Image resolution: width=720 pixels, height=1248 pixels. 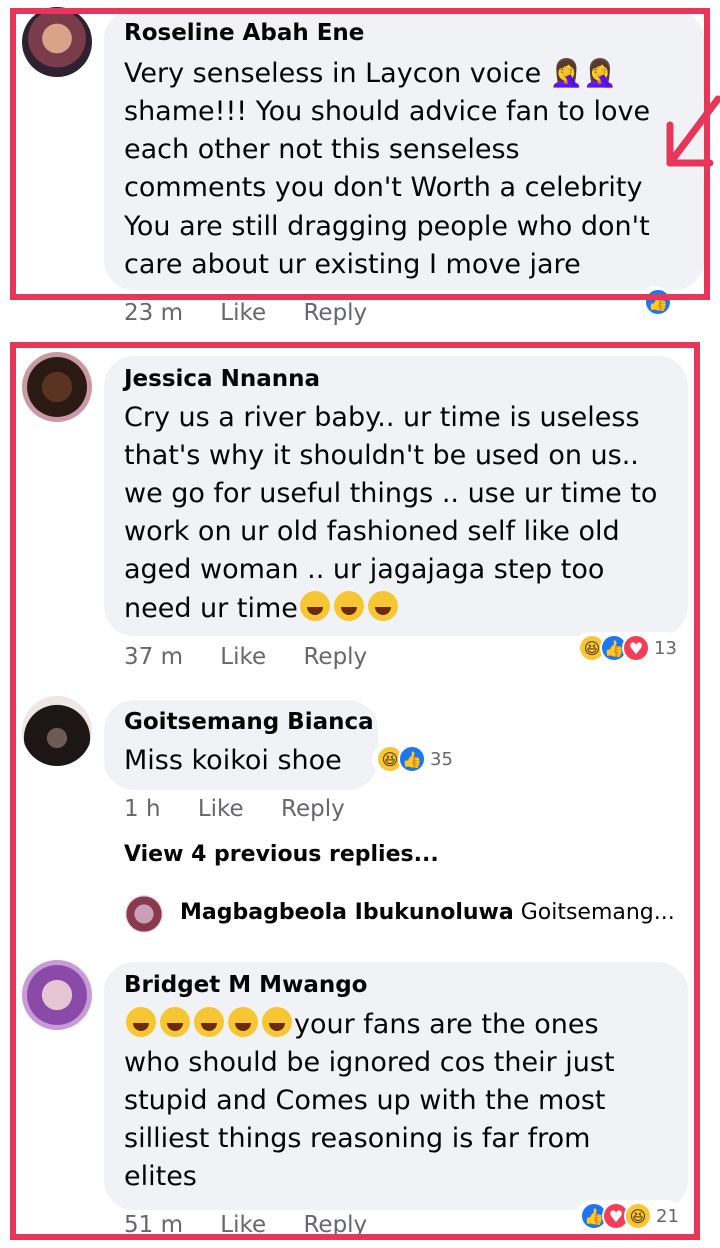 I want to click on like-button: Like, so click(x=243, y=313).